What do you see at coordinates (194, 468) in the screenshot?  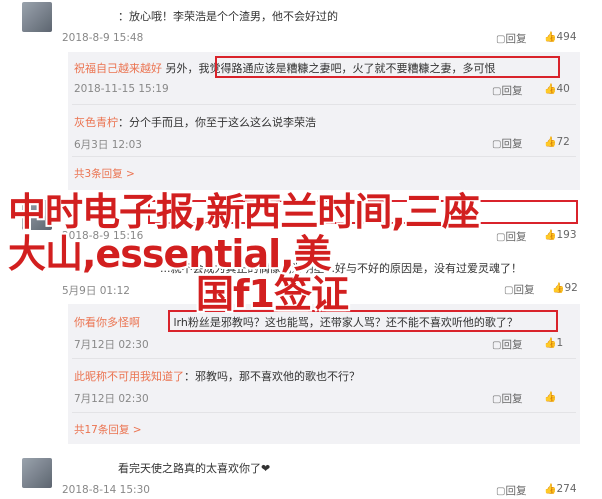 I see `comment-text: 看完天使之路真的太喜欢你了❤` at bounding box center [194, 468].